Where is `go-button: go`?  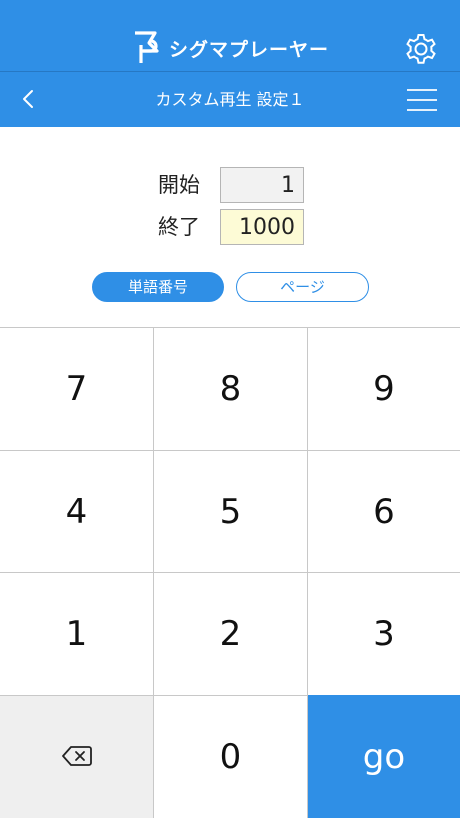 go-button: go is located at coordinates (384, 756).